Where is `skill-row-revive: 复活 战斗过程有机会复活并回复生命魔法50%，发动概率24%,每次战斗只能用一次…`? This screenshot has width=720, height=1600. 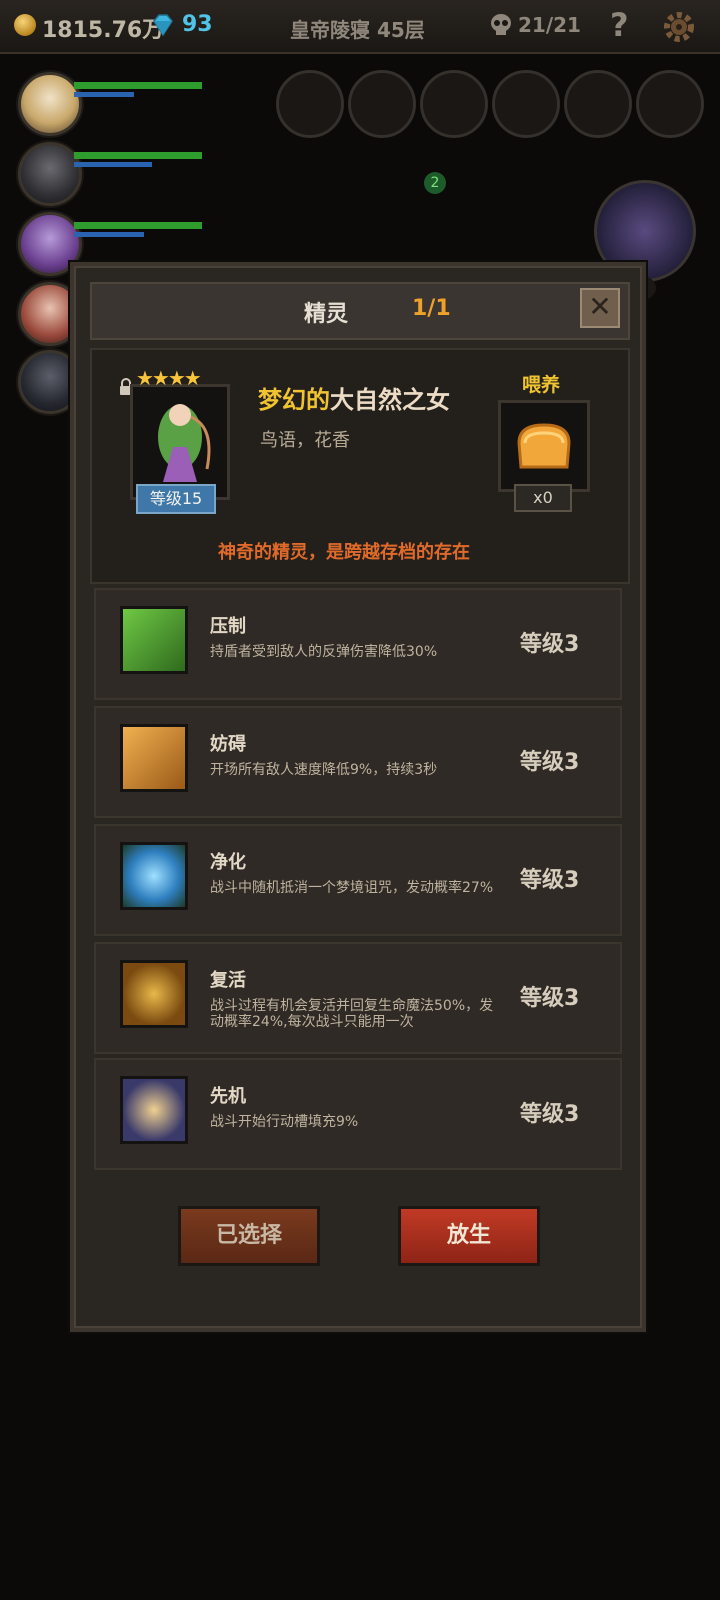
skill-row-revive: 复活 战斗过程有机会复活并回复生命魔法50%，发动概率24%,每次战斗只能用一次… is located at coordinates (358, 998).